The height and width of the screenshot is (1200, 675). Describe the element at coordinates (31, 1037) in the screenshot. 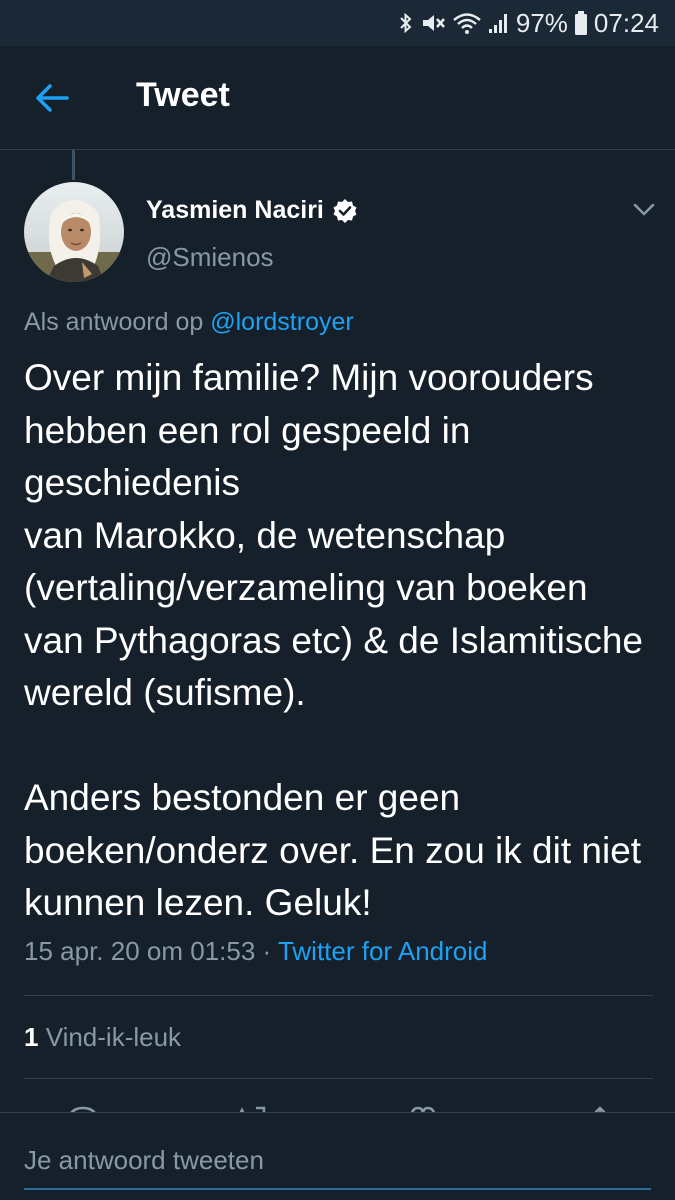

I see `like-count: 1` at that location.